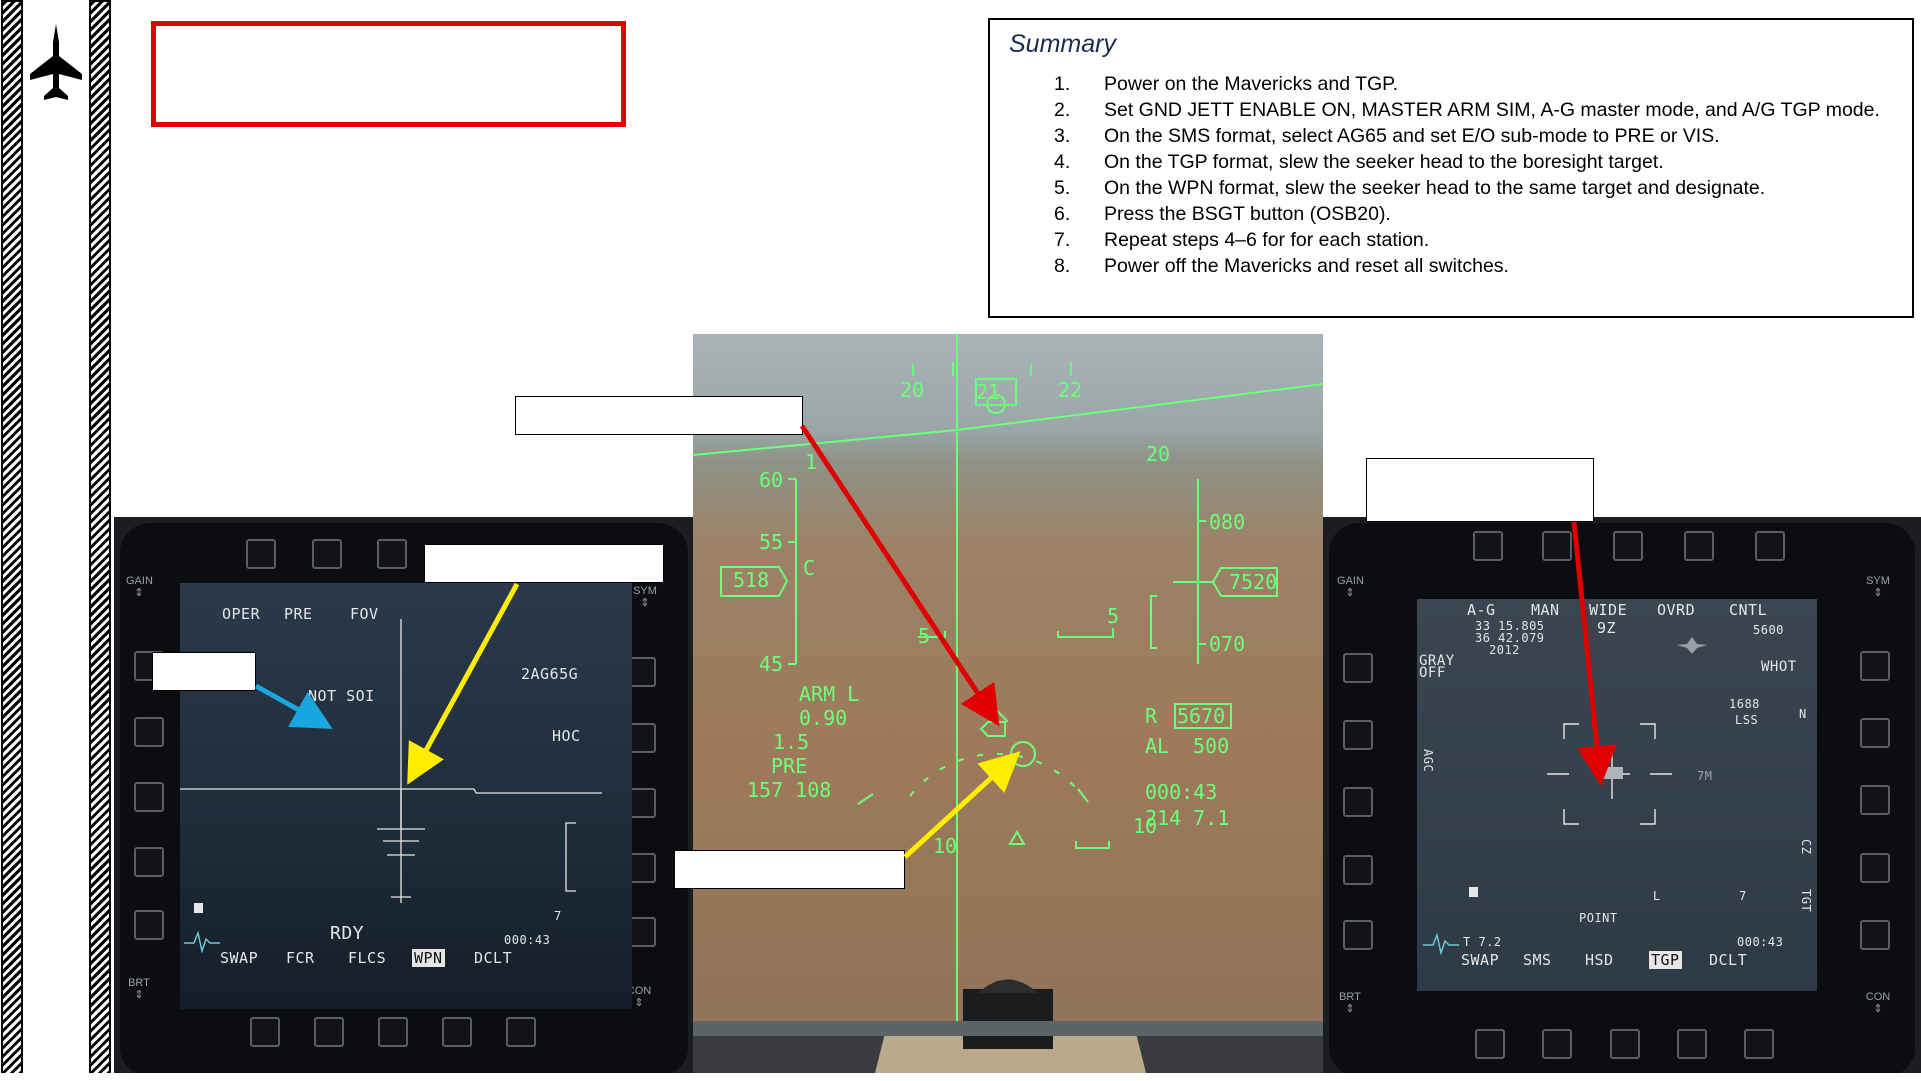 Image resolution: width=1921 pixels, height=1081 pixels. What do you see at coordinates (1594, 653) in the screenshot?
I see `arrow-red-tgp` at bounding box center [1594, 653].